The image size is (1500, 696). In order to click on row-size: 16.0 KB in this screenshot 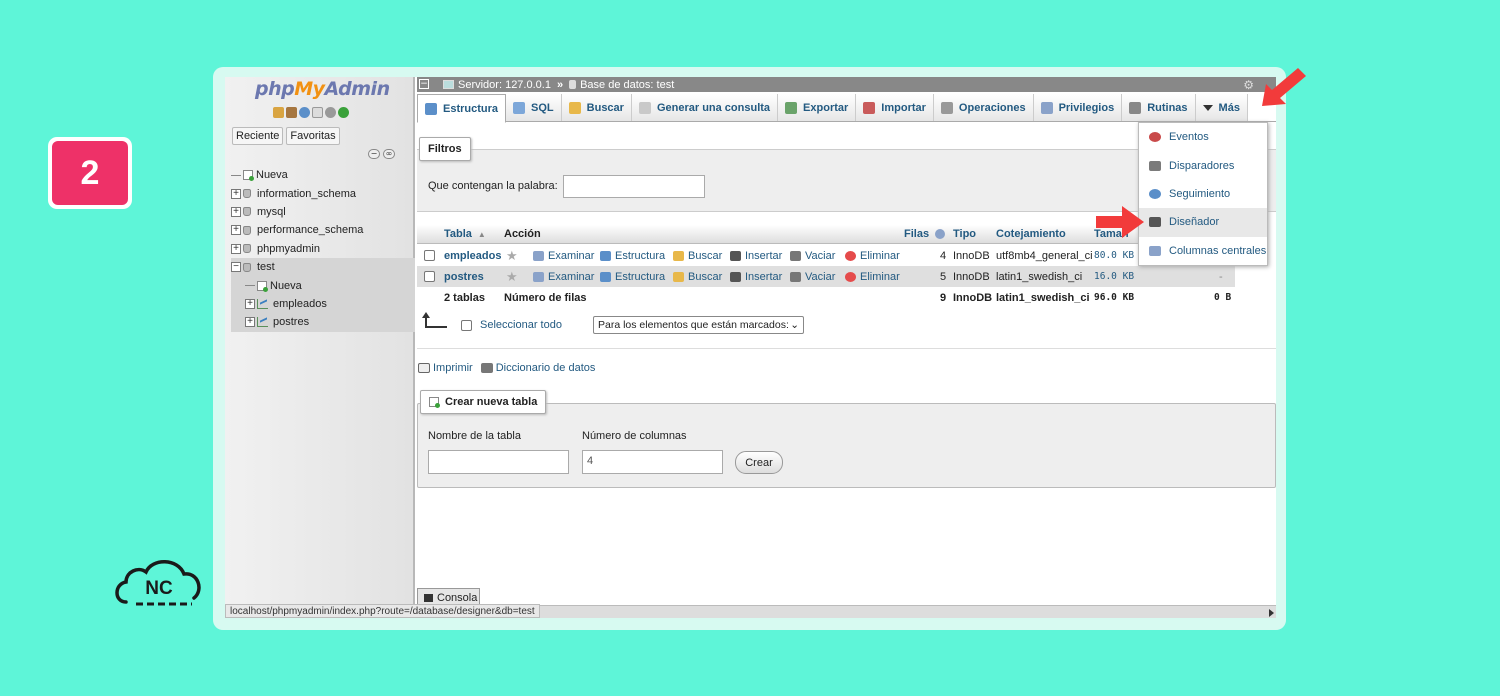, I will do `click(1114, 276)`.